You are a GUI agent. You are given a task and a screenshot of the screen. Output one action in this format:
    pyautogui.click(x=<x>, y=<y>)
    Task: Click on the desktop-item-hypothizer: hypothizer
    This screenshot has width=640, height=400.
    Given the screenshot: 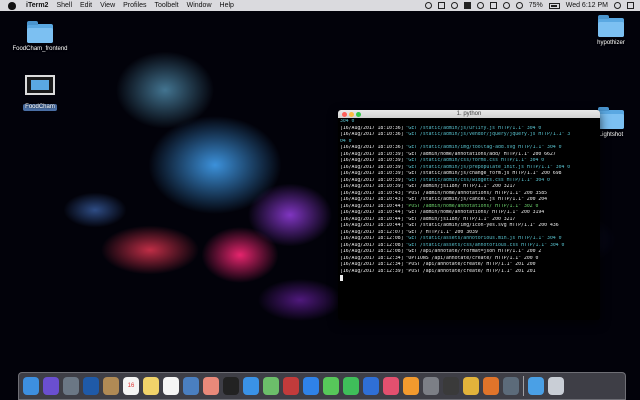 What is the action you would take?
    pyautogui.click(x=611, y=31)
    